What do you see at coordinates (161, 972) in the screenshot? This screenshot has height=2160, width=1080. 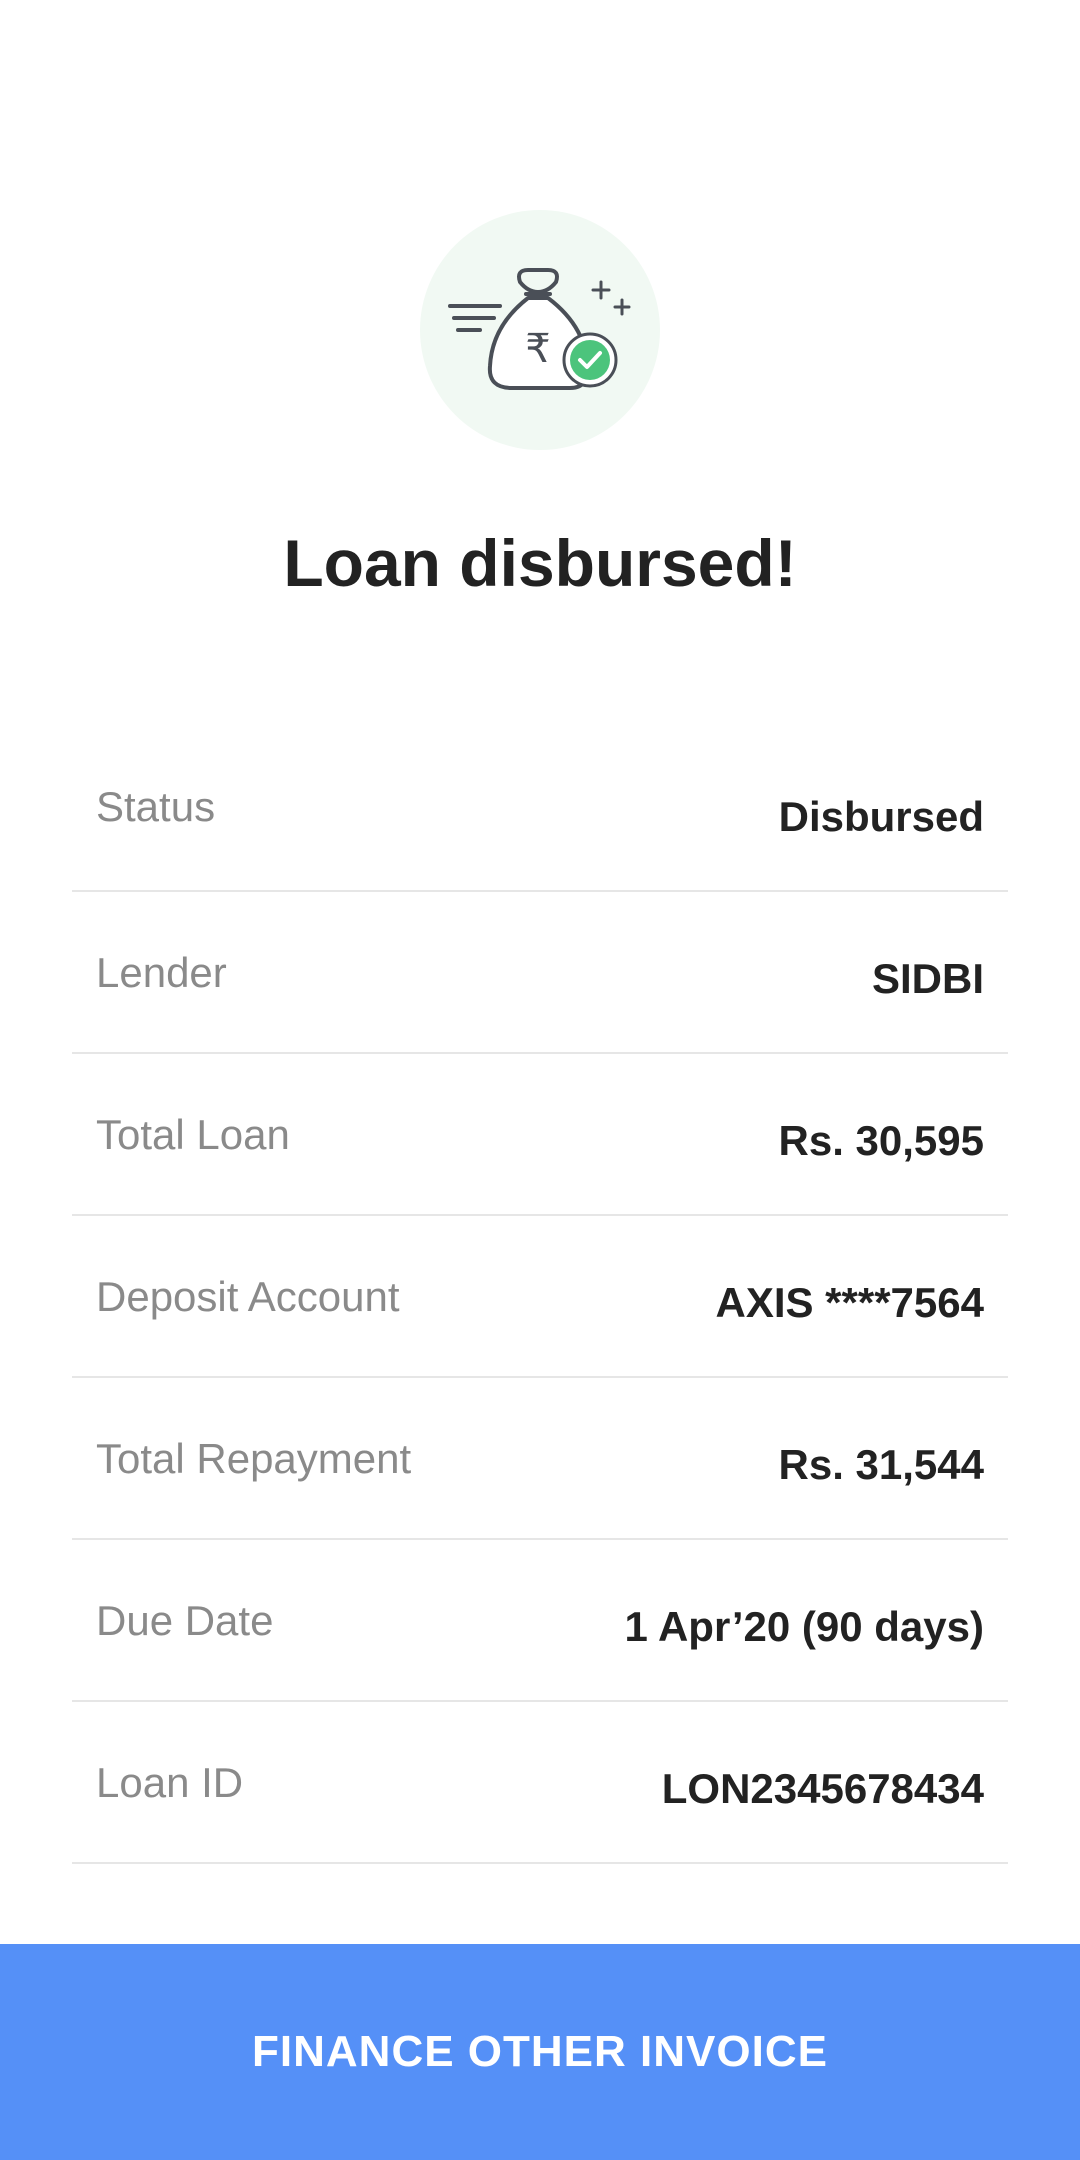 I see `detail-label: Lender` at bounding box center [161, 972].